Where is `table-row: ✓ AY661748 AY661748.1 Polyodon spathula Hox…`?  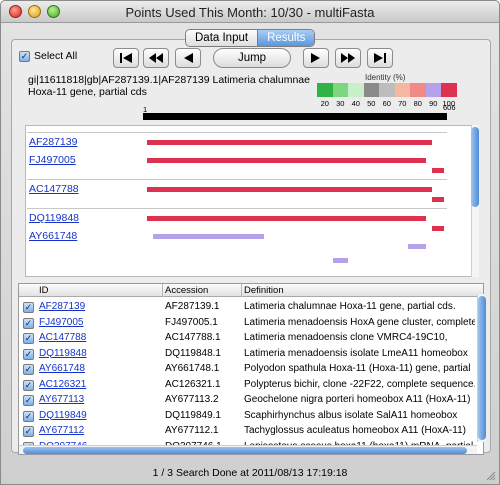 table-row: ✓ AY661748 AY661748.1 Polyodon spathula Hox… is located at coordinates (251, 369).